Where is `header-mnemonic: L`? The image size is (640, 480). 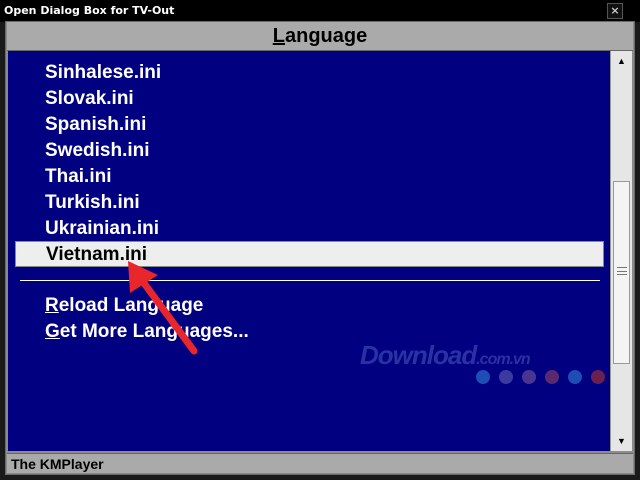
header-mnemonic: L is located at coordinates (278, 36).